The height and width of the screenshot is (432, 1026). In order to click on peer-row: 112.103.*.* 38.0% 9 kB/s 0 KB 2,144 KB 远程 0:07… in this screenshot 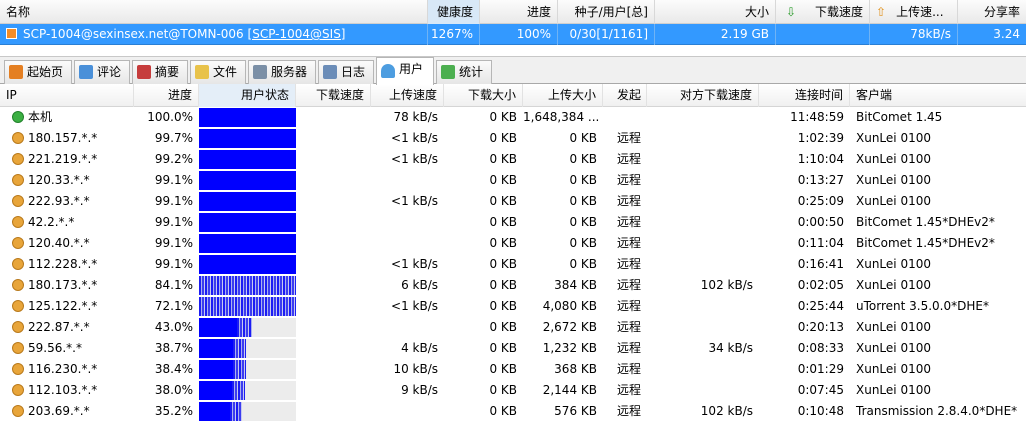, I will do `click(513, 390)`.